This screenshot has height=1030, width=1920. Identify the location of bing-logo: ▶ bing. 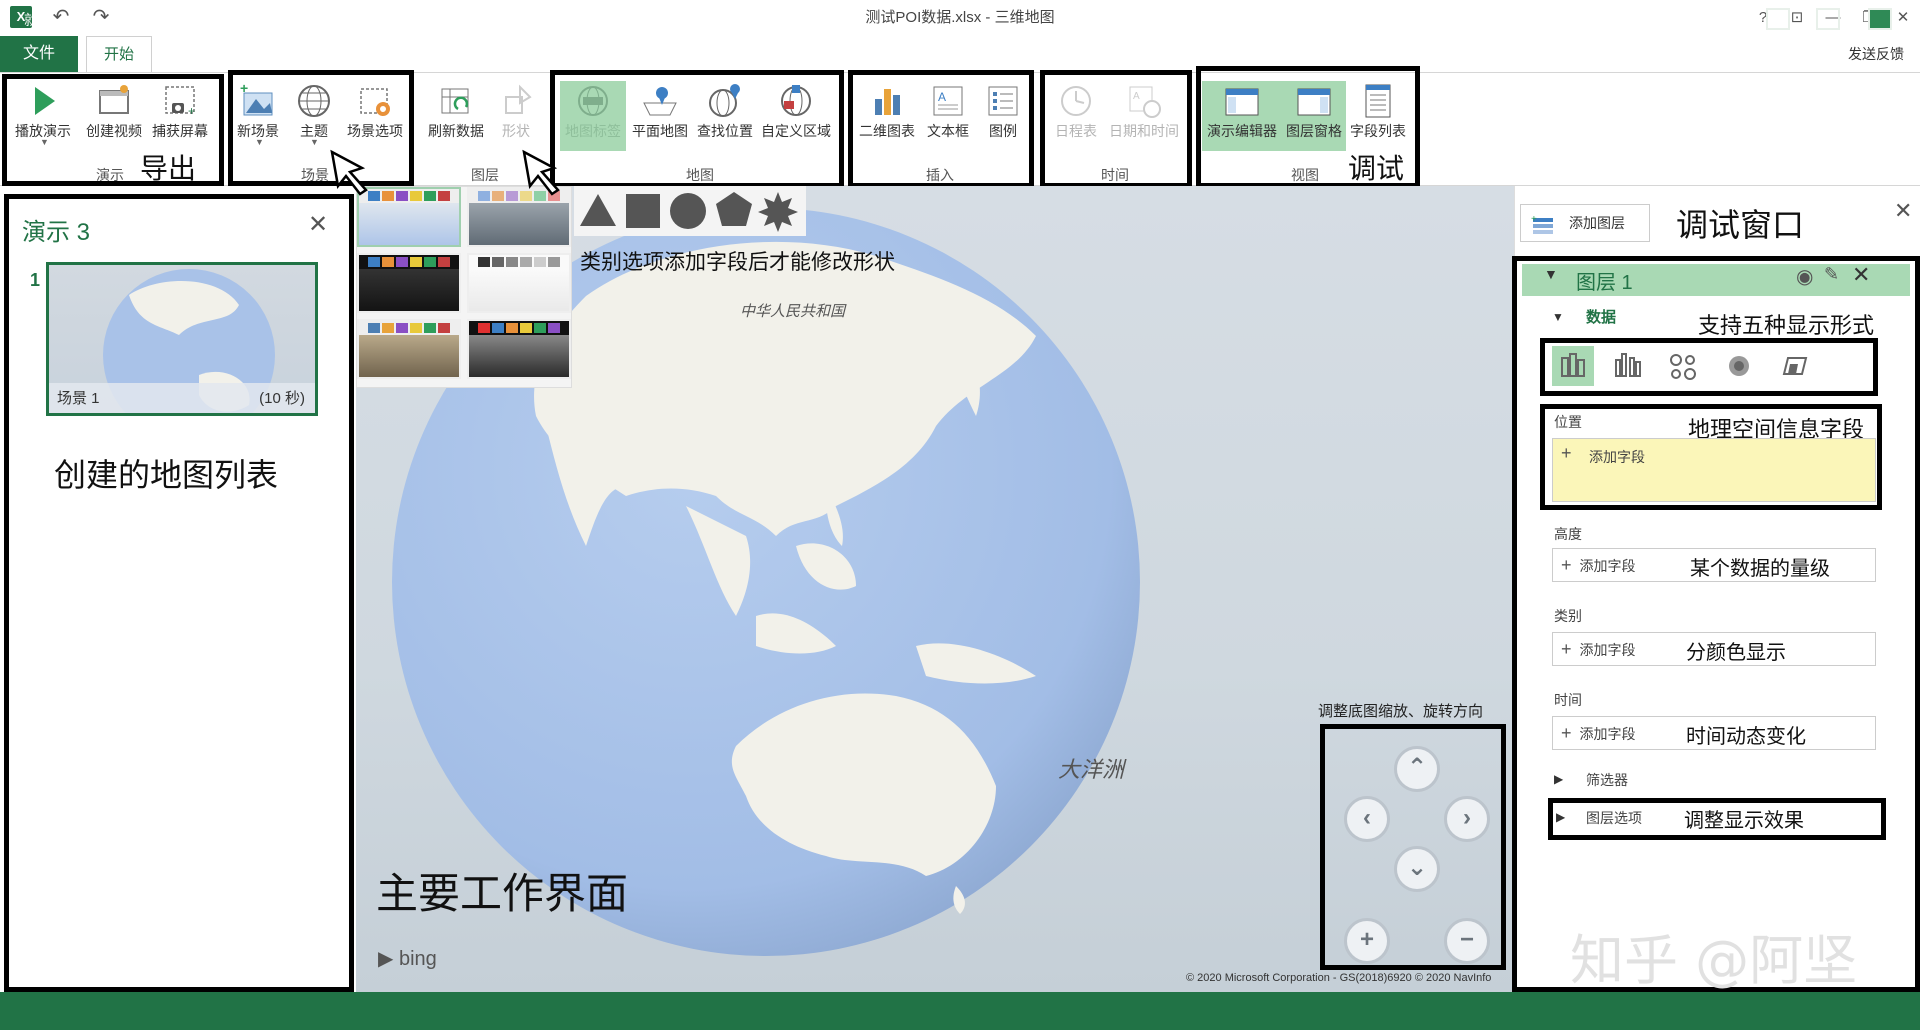
(407, 958).